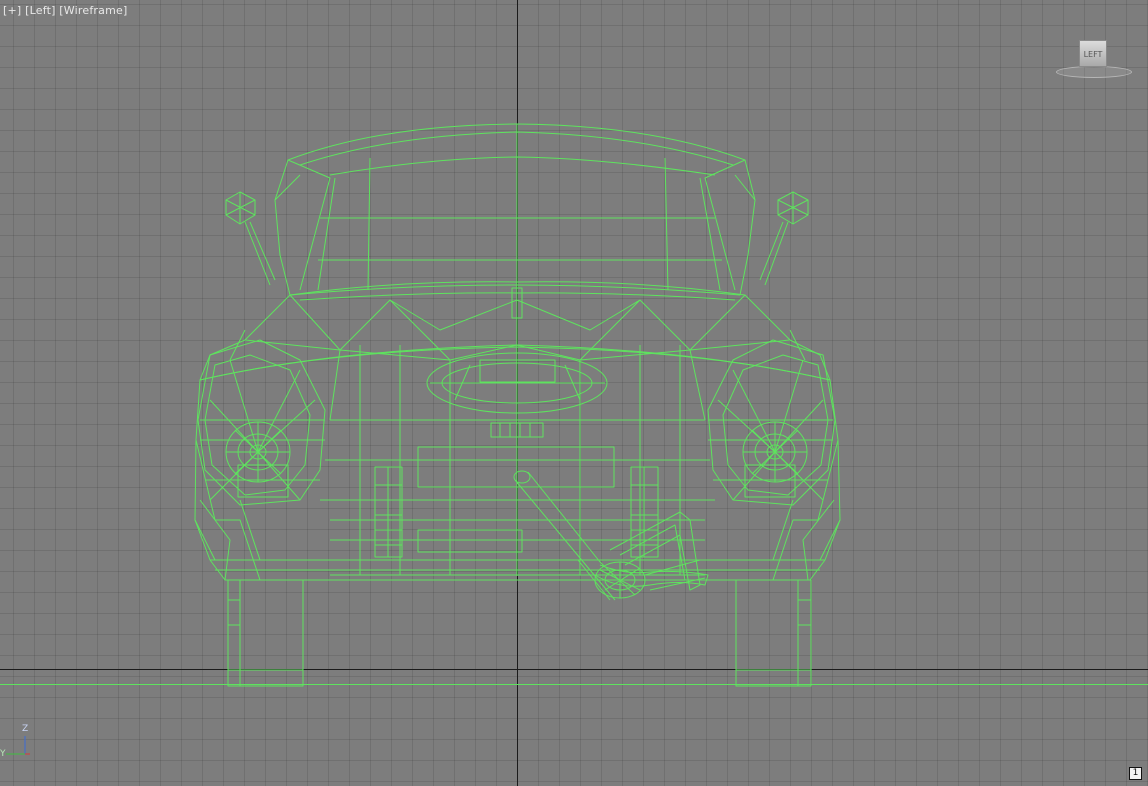  What do you see at coordinates (20, 742) in the screenshot?
I see `axis-tripod-icon: Z Y` at bounding box center [20, 742].